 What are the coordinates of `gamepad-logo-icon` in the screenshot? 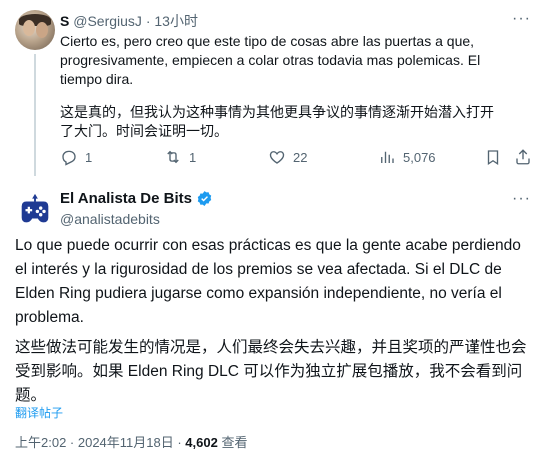 It's located at (35, 208).